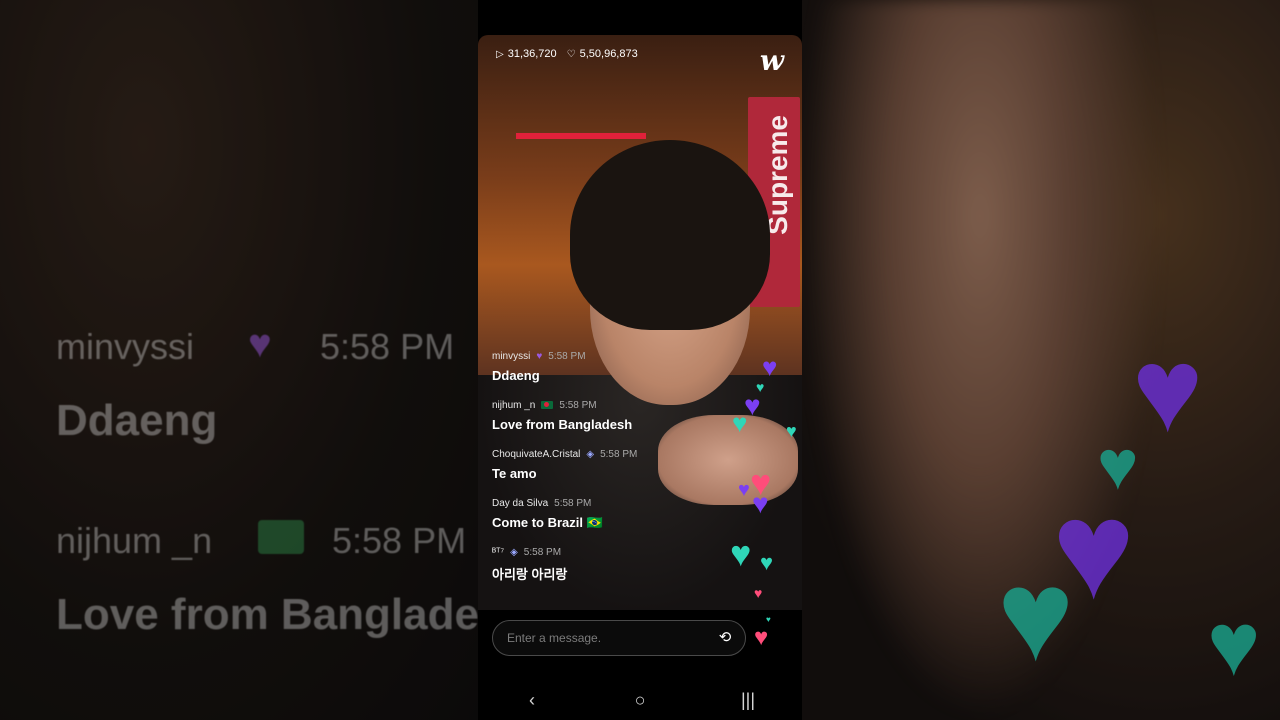  I want to click on chat-message: nijhum _n 5:58 PM Love from Bangladesh, so click(617, 421).